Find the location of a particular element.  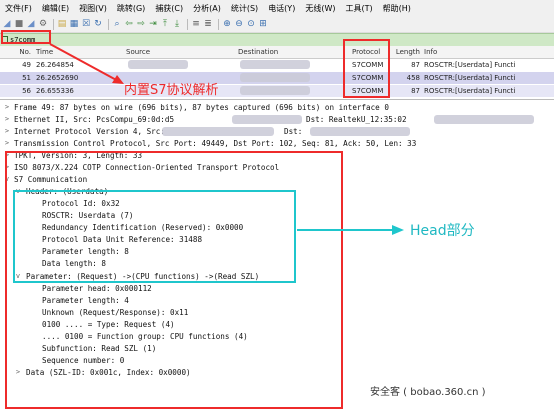

menu-help: 帮助(H) is located at coordinates (397, 8).